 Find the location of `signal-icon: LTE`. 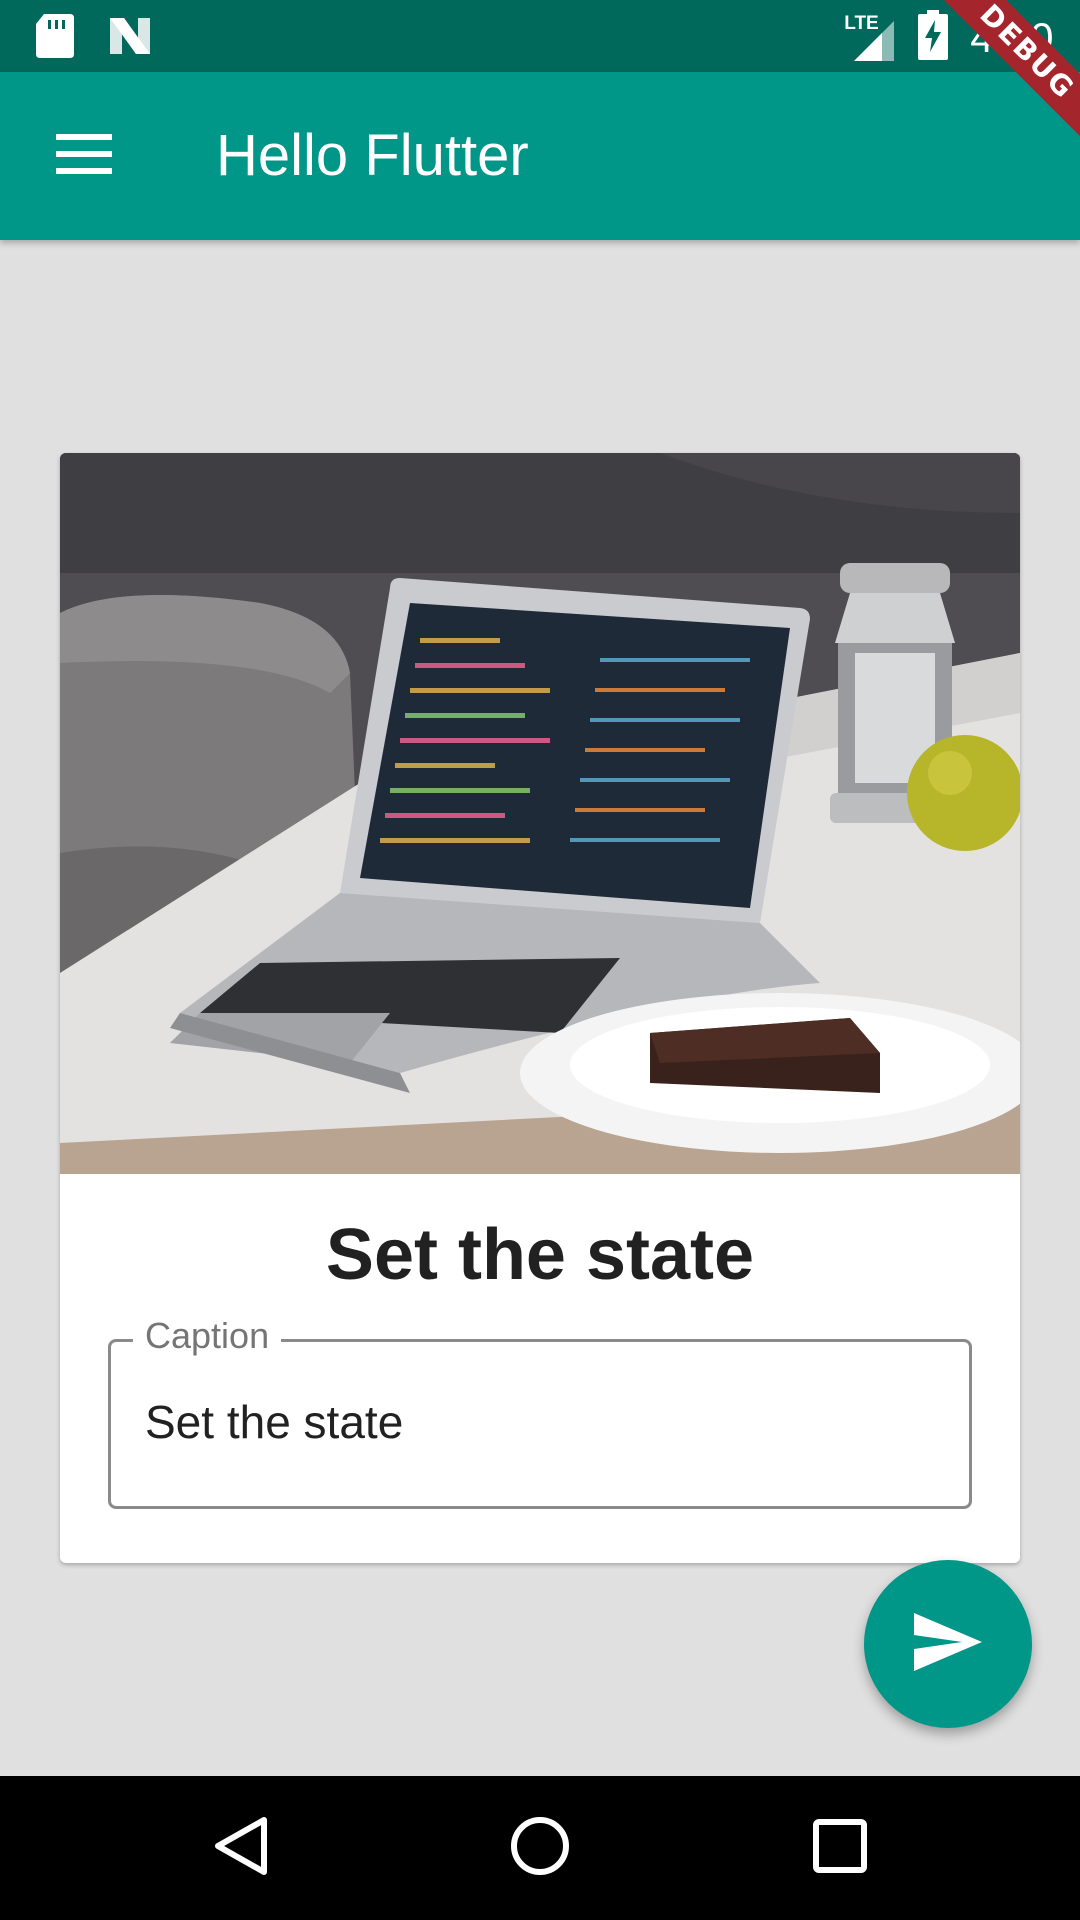

signal-icon: LTE is located at coordinates (870, 38).